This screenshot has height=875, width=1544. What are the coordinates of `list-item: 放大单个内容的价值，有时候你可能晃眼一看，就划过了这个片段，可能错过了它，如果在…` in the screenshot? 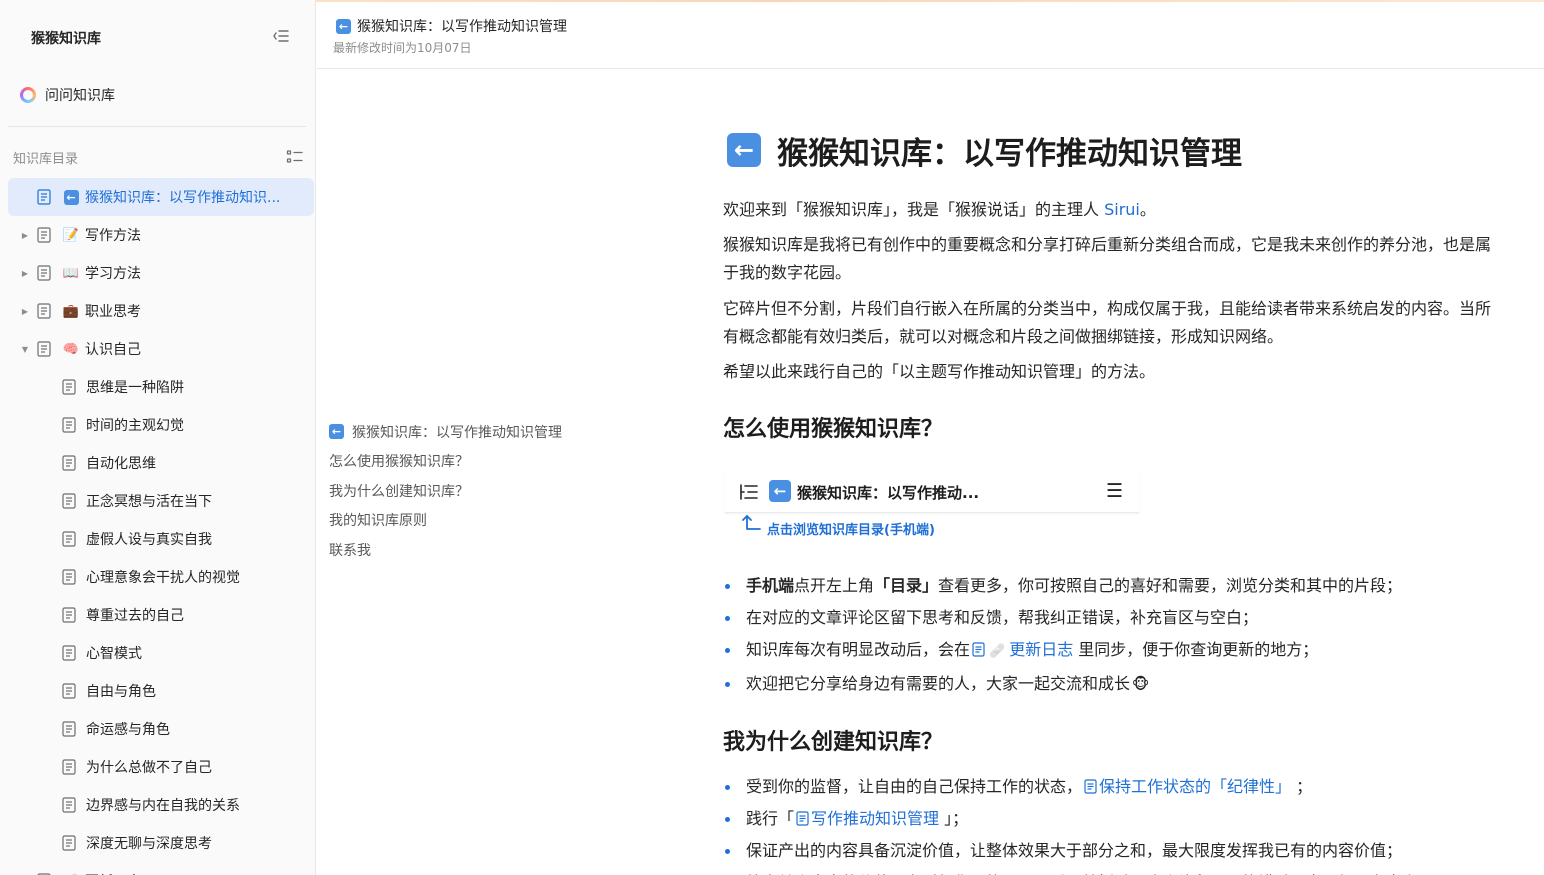 It's located at (1108, 871).